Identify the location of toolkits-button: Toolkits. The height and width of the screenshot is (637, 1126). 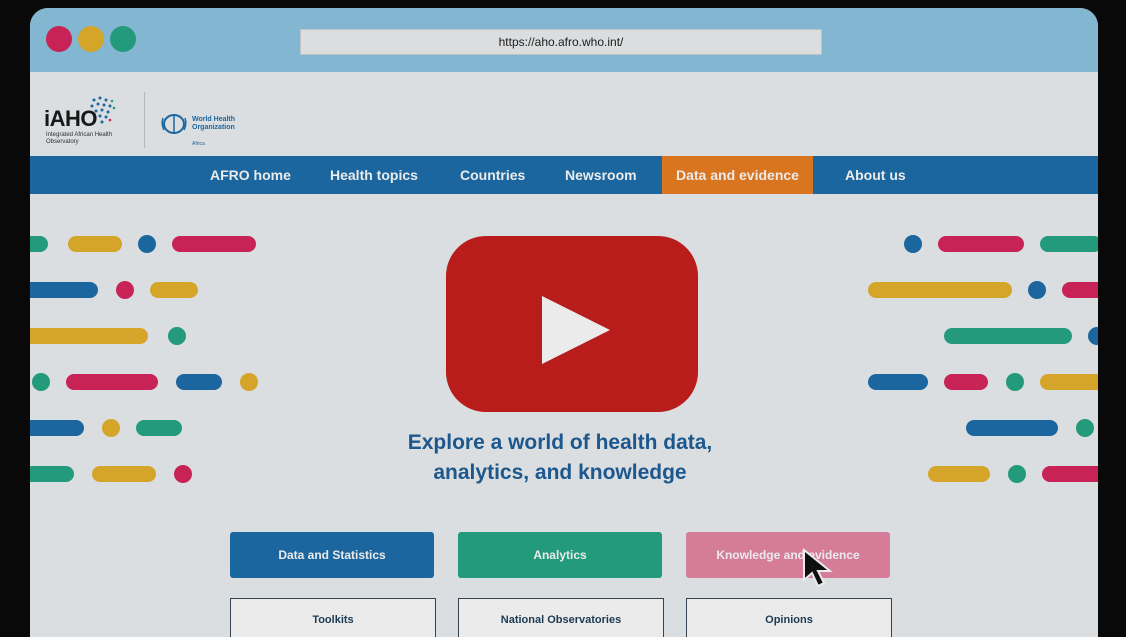
(333, 617).